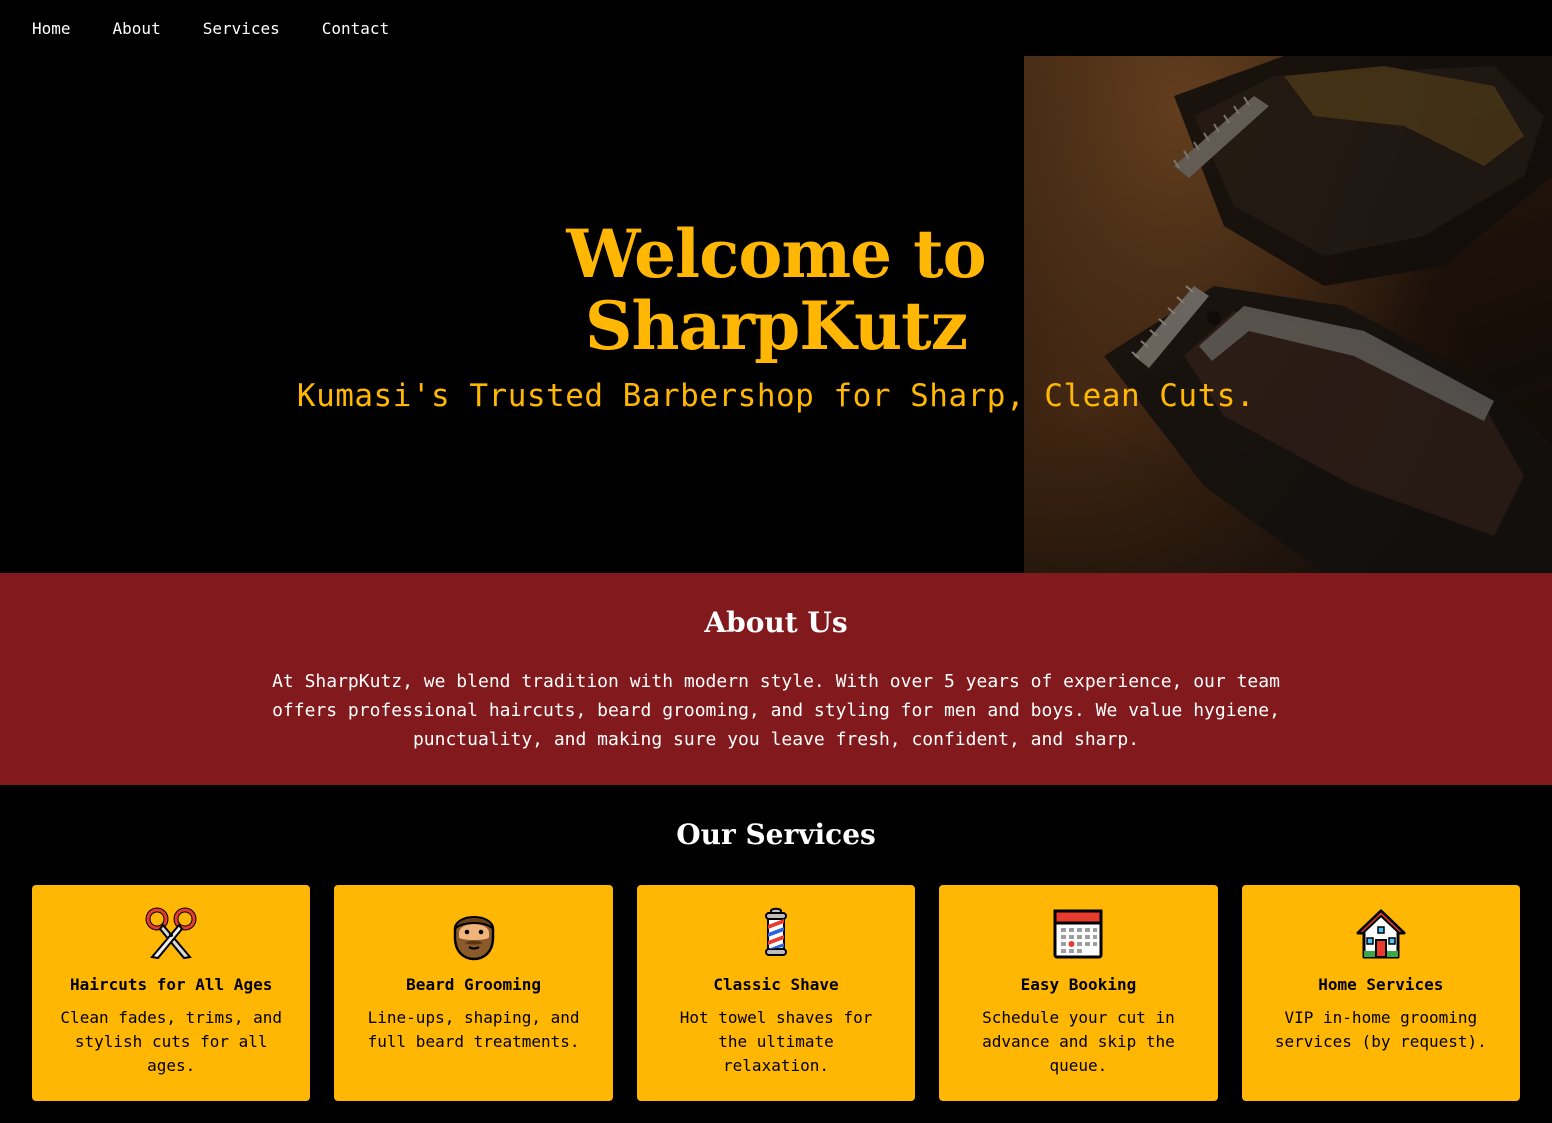 The width and height of the screenshot is (1552, 1123). Describe the element at coordinates (776, 984) in the screenshot. I see `service-title: Classic Shave` at that location.